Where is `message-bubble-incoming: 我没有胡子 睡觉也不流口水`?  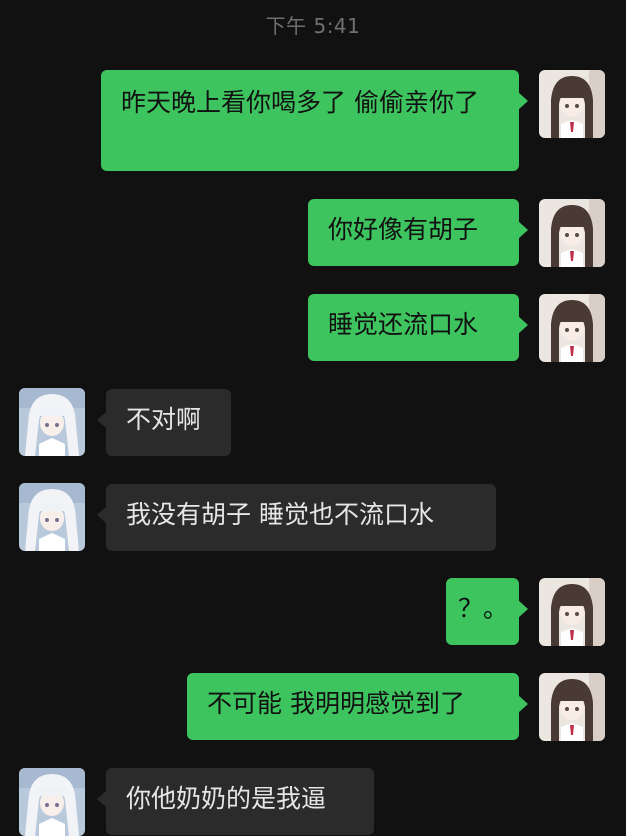 message-bubble-incoming: 我没有胡子 睡觉也不流口水 is located at coordinates (296, 517).